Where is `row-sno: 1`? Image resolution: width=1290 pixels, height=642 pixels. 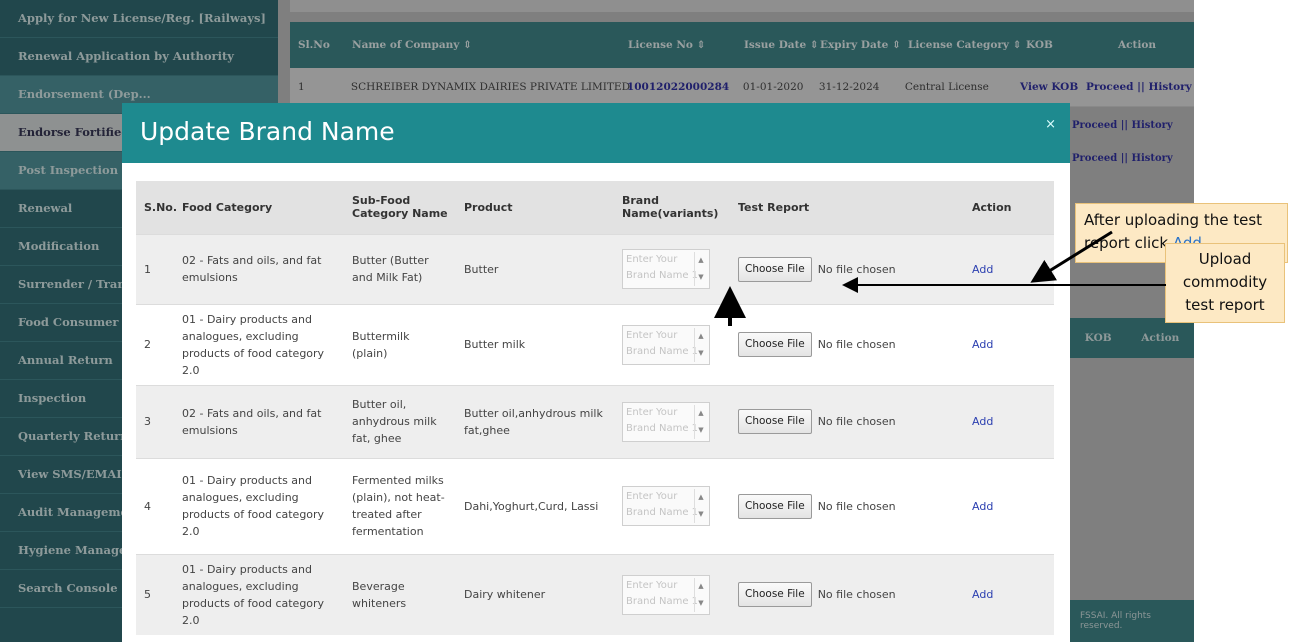 row-sno: 1 is located at coordinates (155, 268).